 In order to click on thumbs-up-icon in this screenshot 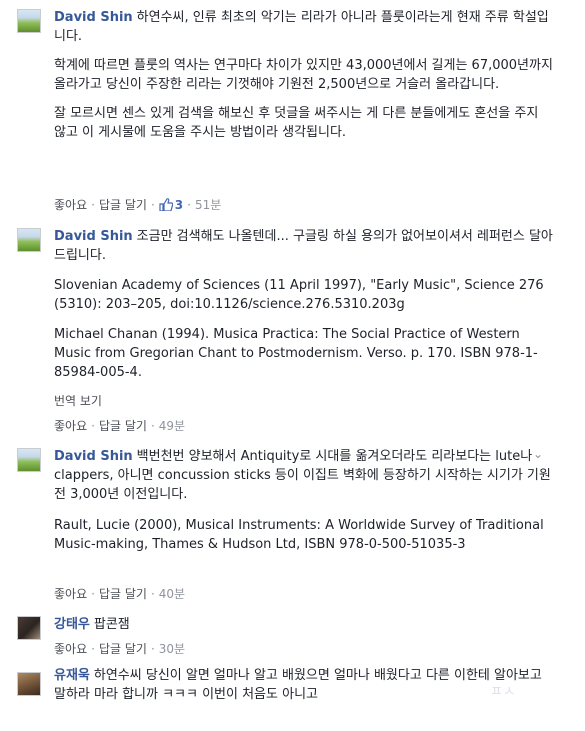, I will do `click(166, 205)`.